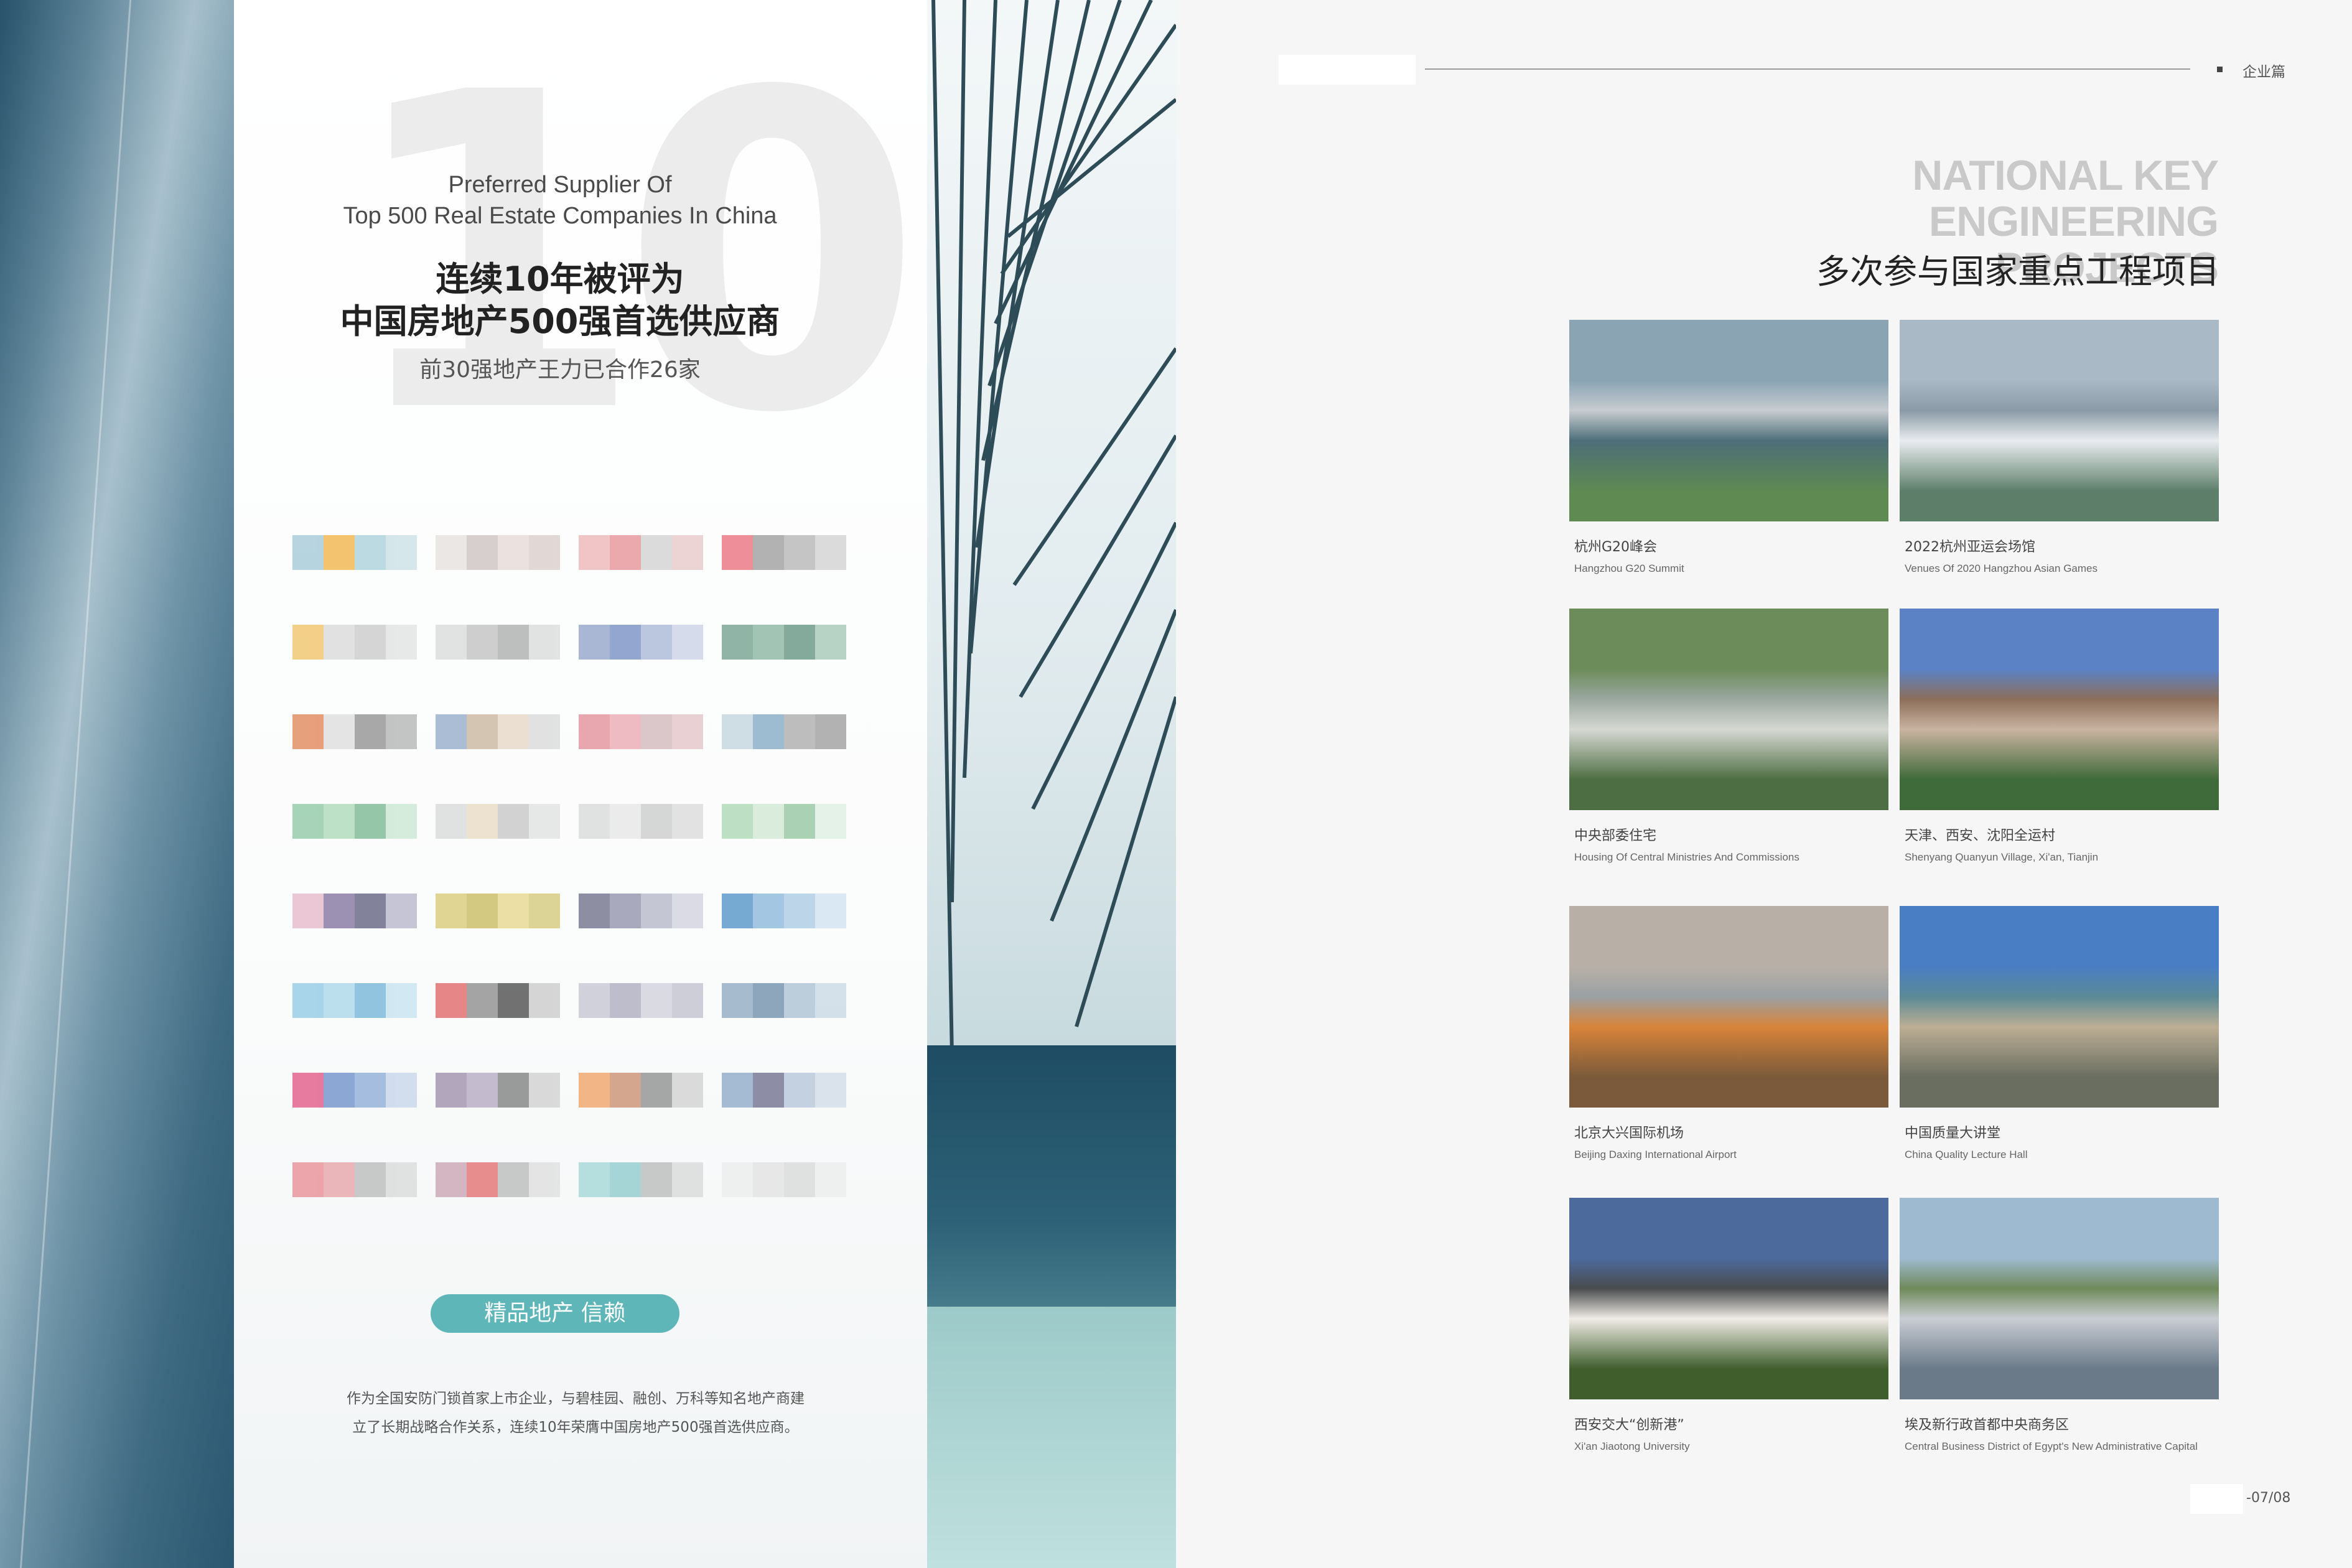  Describe the element at coordinates (1981, 836) in the screenshot. I see `project-caption-chinese: 天津、西安、沈阳全运村` at that location.